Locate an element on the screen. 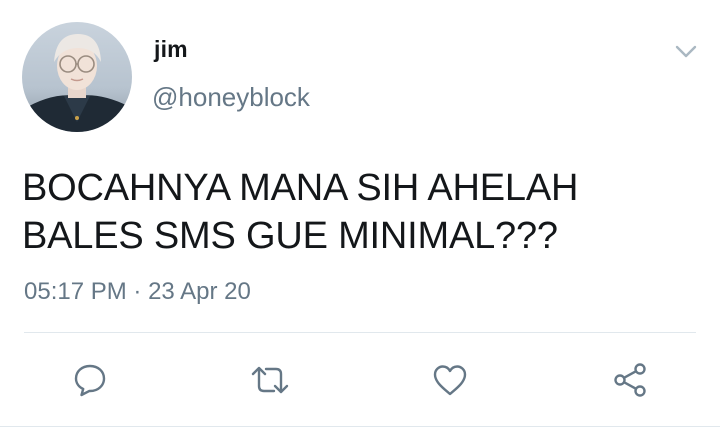 This screenshot has height=439, width=720. tweet-time: 05:17 PM is located at coordinates (75, 291).